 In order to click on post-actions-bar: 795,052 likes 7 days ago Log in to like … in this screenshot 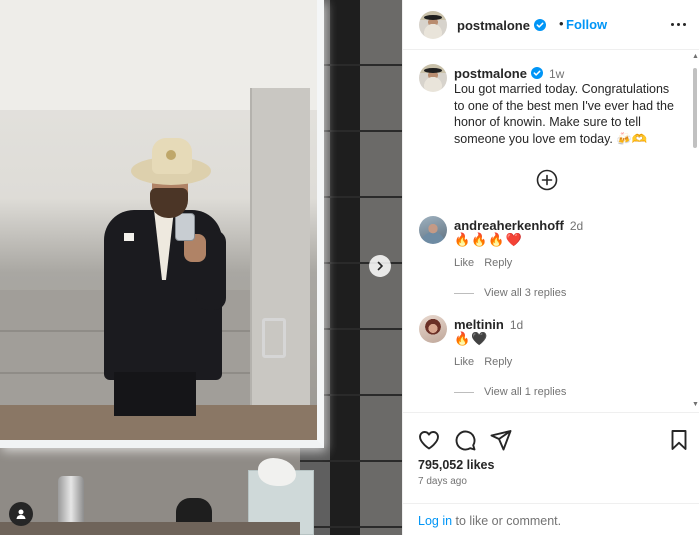, I will do `click(551, 473)`.